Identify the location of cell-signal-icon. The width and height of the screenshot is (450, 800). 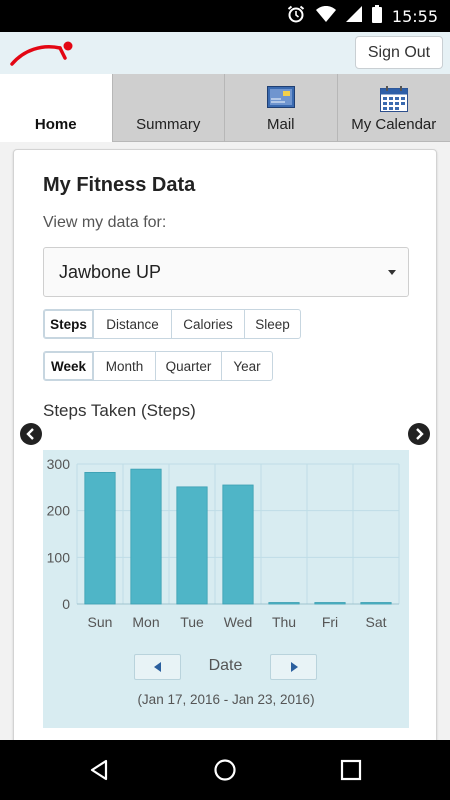
(353, 16).